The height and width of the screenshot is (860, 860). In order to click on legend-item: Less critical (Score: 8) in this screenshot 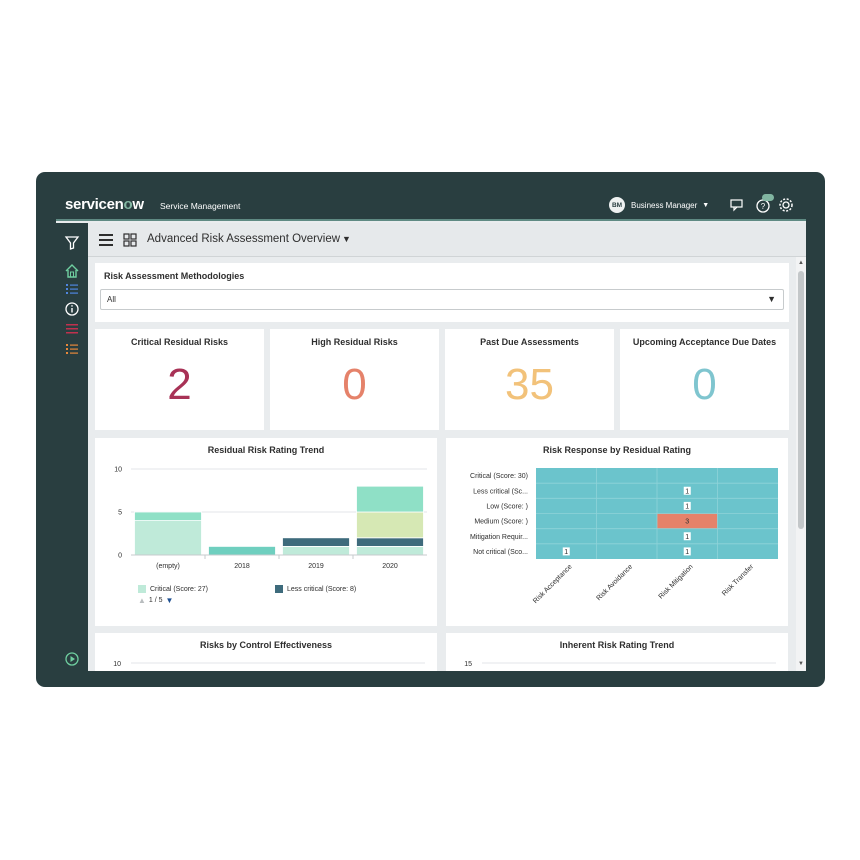, I will do `click(315, 589)`.